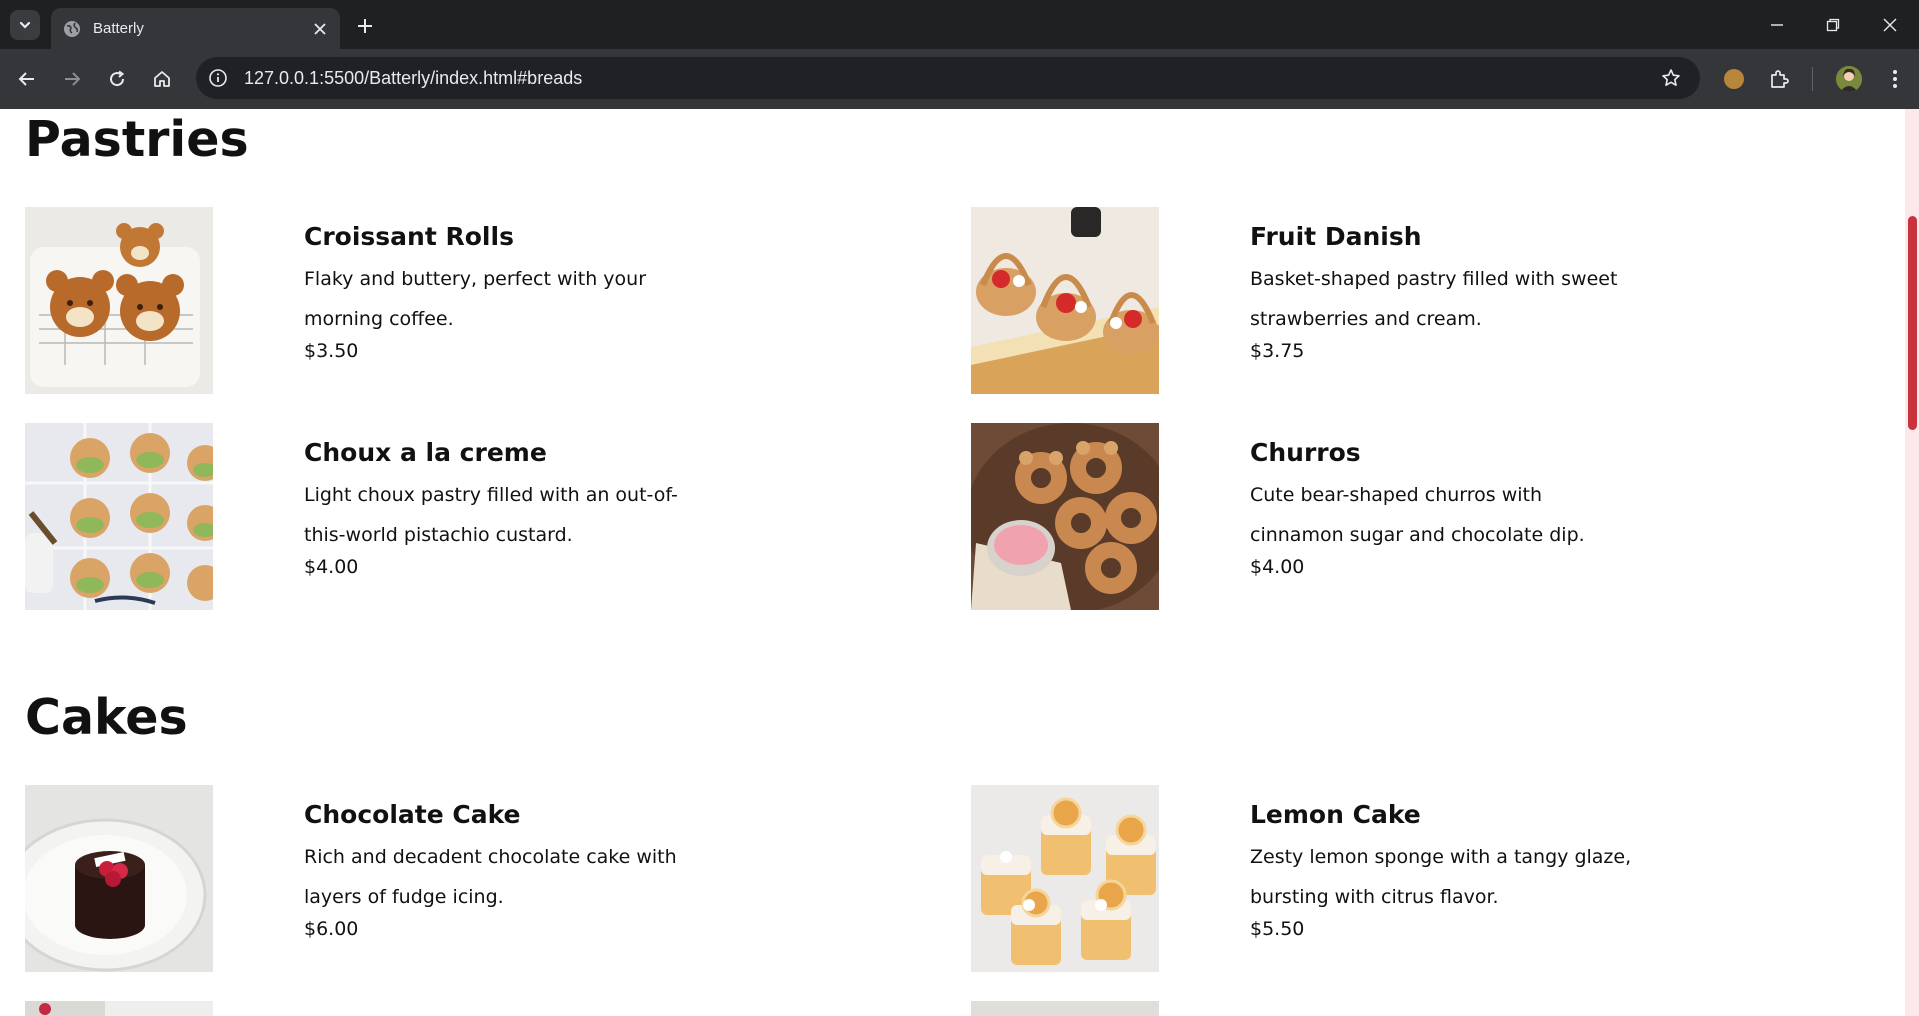 The width and height of the screenshot is (1919, 1016). I want to click on tab-search-button, so click(25, 25).